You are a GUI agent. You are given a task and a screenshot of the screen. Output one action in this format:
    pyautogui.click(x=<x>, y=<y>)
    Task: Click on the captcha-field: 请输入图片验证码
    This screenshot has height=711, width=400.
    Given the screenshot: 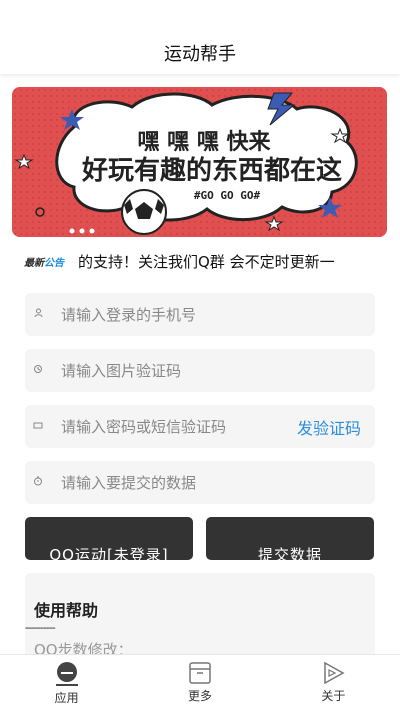 What is the action you would take?
    pyautogui.click(x=200, y=370)
    